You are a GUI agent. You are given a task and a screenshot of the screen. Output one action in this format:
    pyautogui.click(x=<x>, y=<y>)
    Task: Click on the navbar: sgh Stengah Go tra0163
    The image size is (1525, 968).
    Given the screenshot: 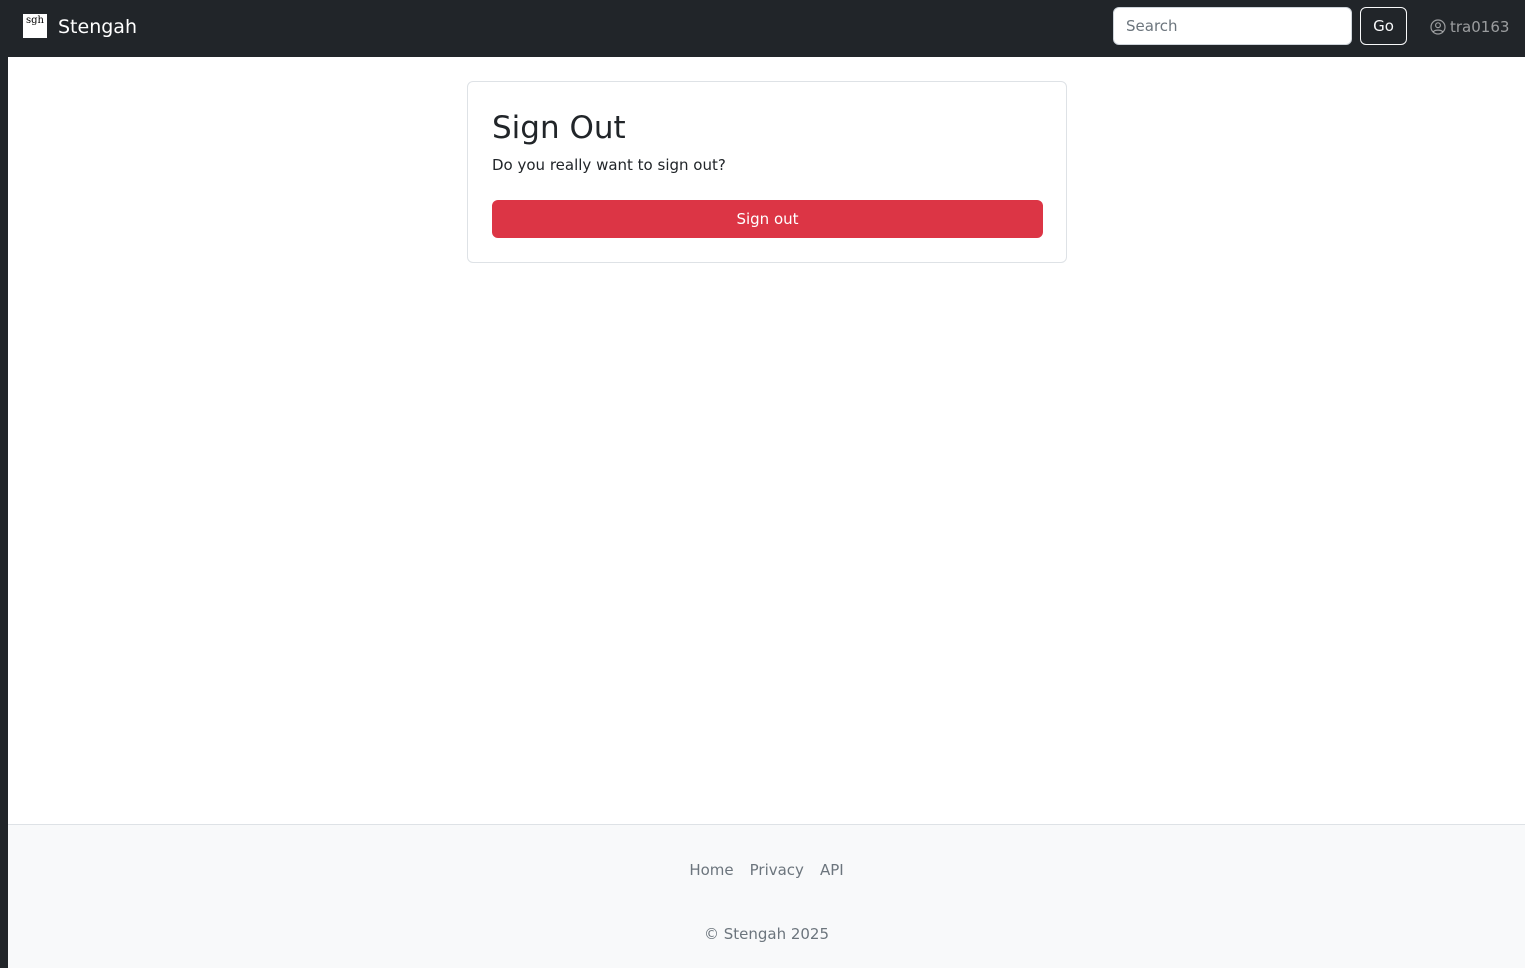 What is the action you would take?
    pyautogui.click(x=766, y=28)
    